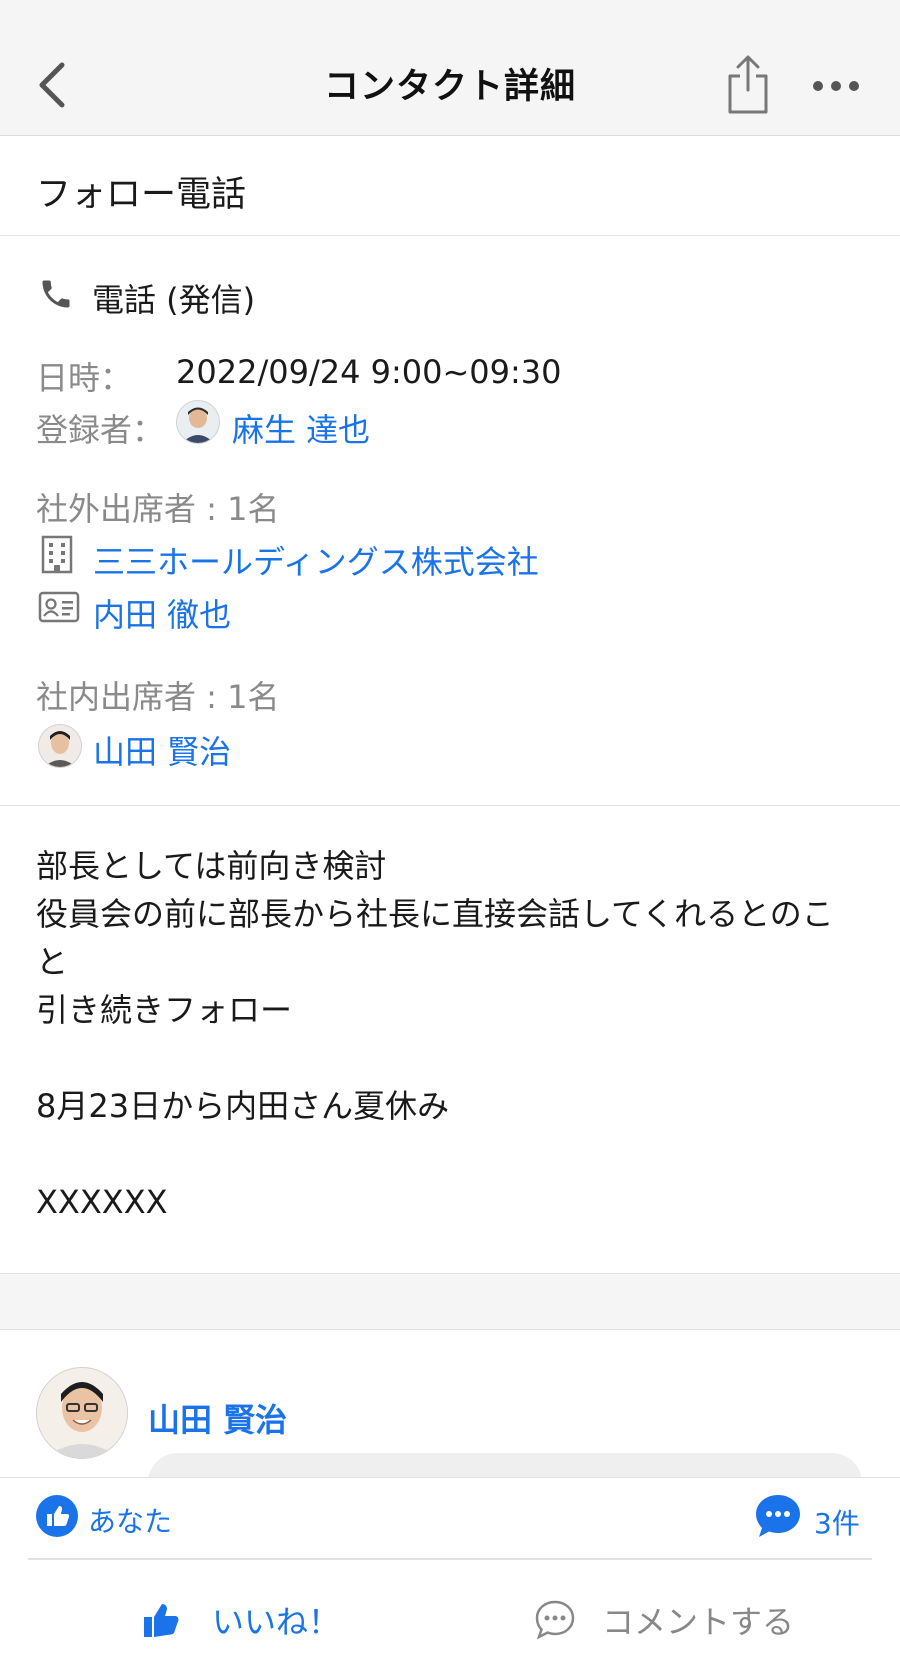 This screenshot has width=900, height=1678. I want to click on section-separator, so click(450, 1301).